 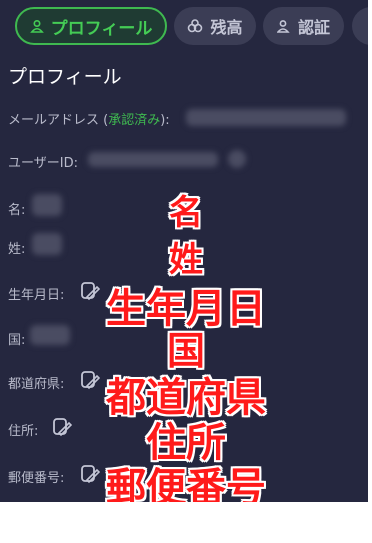 I want to click on copy-icon, so click(x=237, y=159).